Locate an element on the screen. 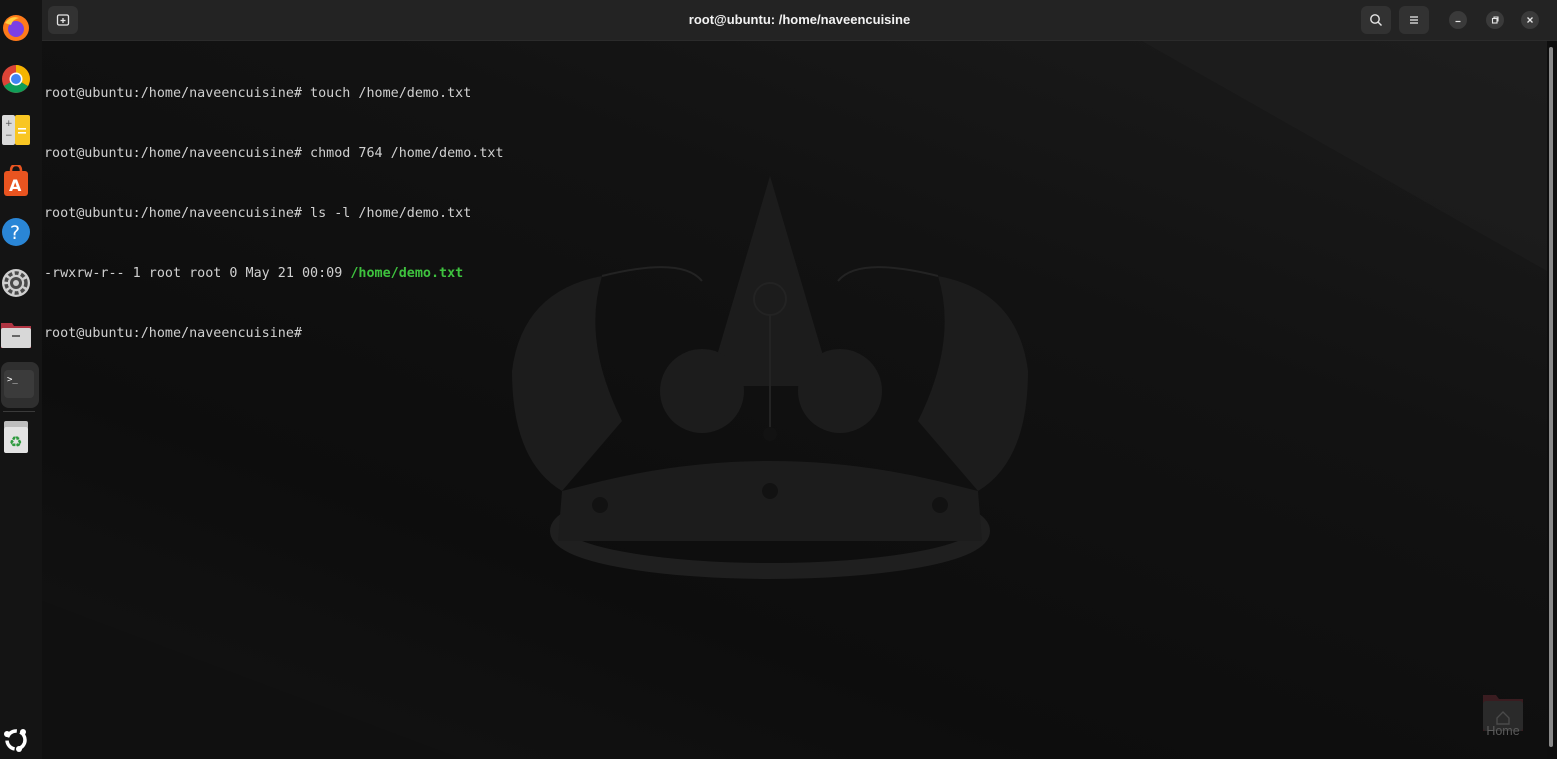 Image resolution: width=1557 pixels, height=759 pixels. search-icon is located at coordinates (1376, 20).